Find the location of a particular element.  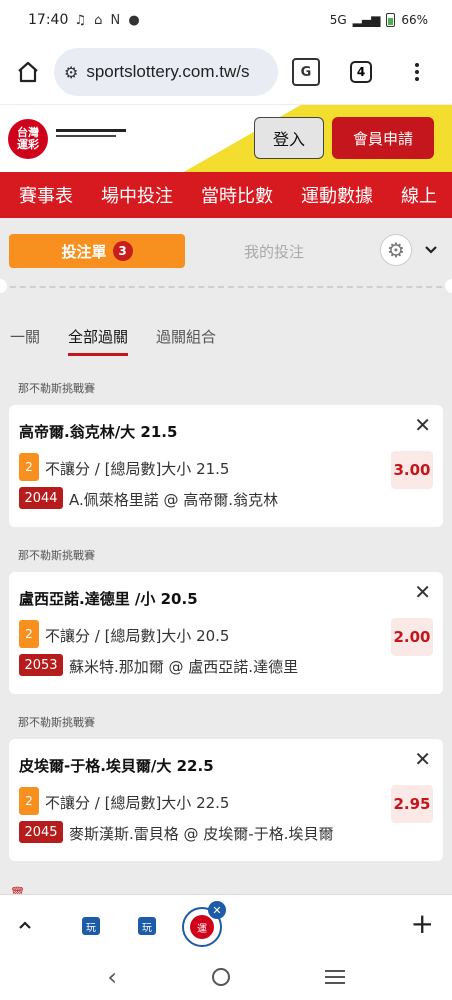

tab-bet-slip: 投注單 3 is located at coordinates (97, 251).